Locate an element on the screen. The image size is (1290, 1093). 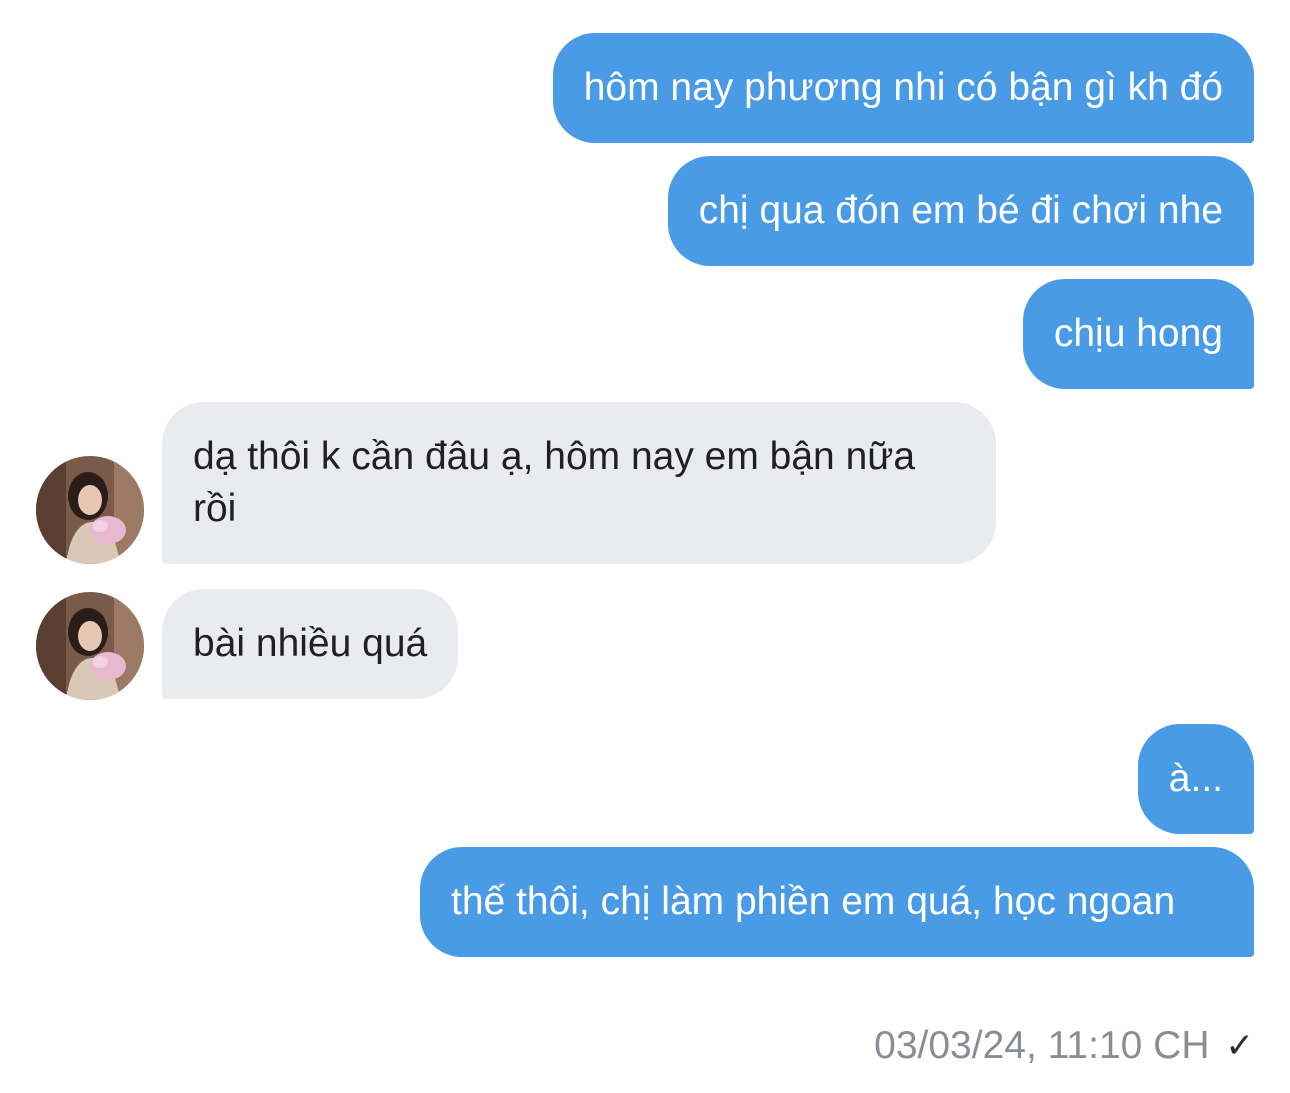
outgoing-message: chị qua đón em bé đi chơi nhe is located at coordinates (960, 211).